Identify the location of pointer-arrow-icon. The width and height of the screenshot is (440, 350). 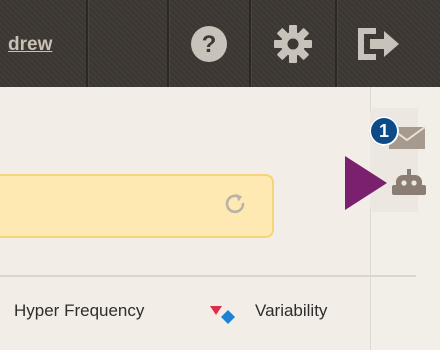
(366, 183).